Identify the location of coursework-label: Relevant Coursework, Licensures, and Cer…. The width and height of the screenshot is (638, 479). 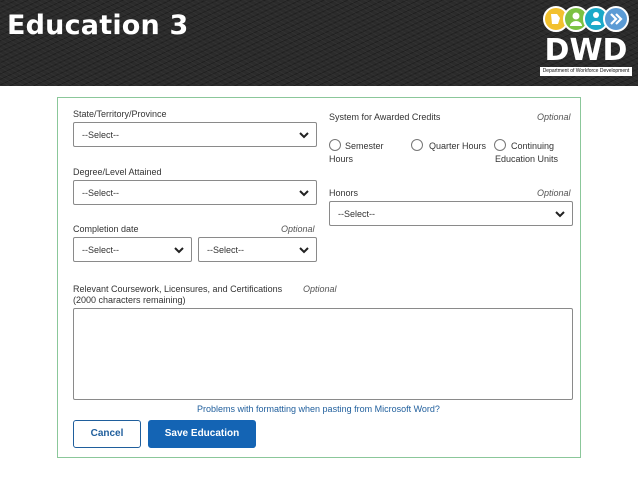
(178, 289).